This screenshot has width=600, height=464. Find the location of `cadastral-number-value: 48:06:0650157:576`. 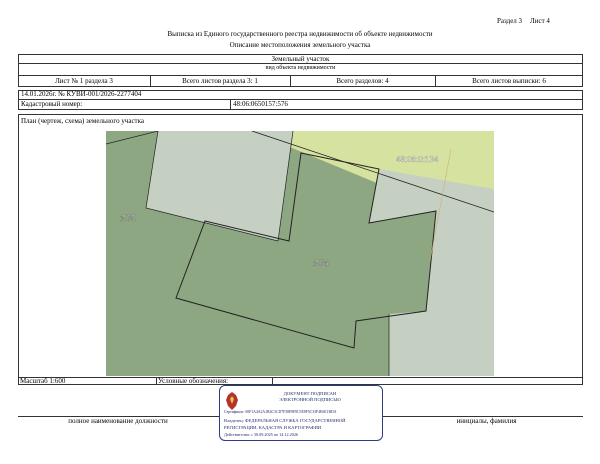

cadastral-number-value: 48:06:0650157:576 is located at coordinates (260, 104).